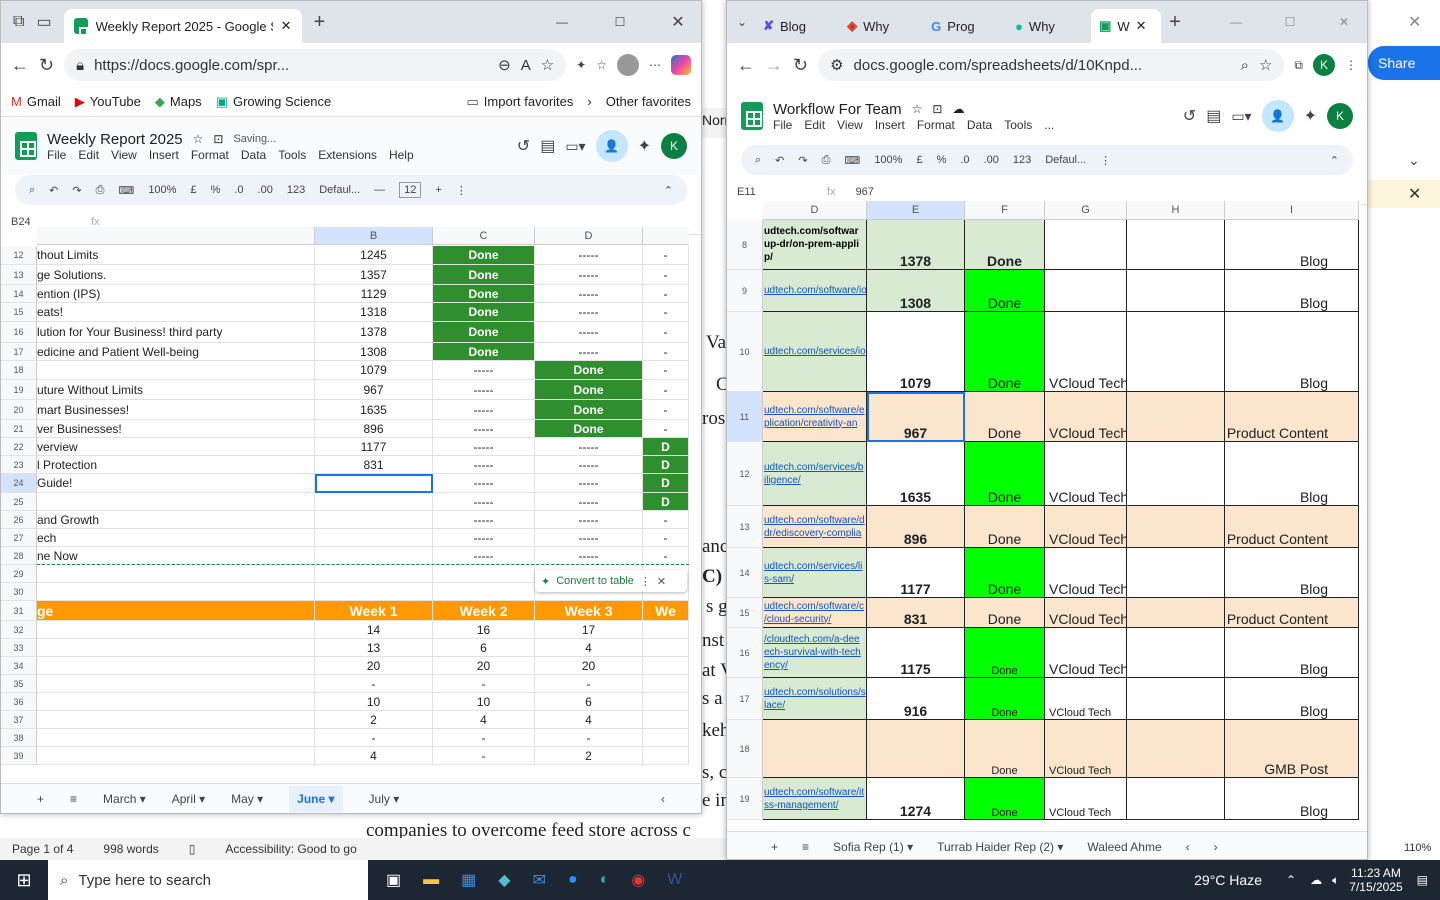  Describe the element at coordinates (32, 190) in the screenshot. I see `search-icon: ⌕` at that location.